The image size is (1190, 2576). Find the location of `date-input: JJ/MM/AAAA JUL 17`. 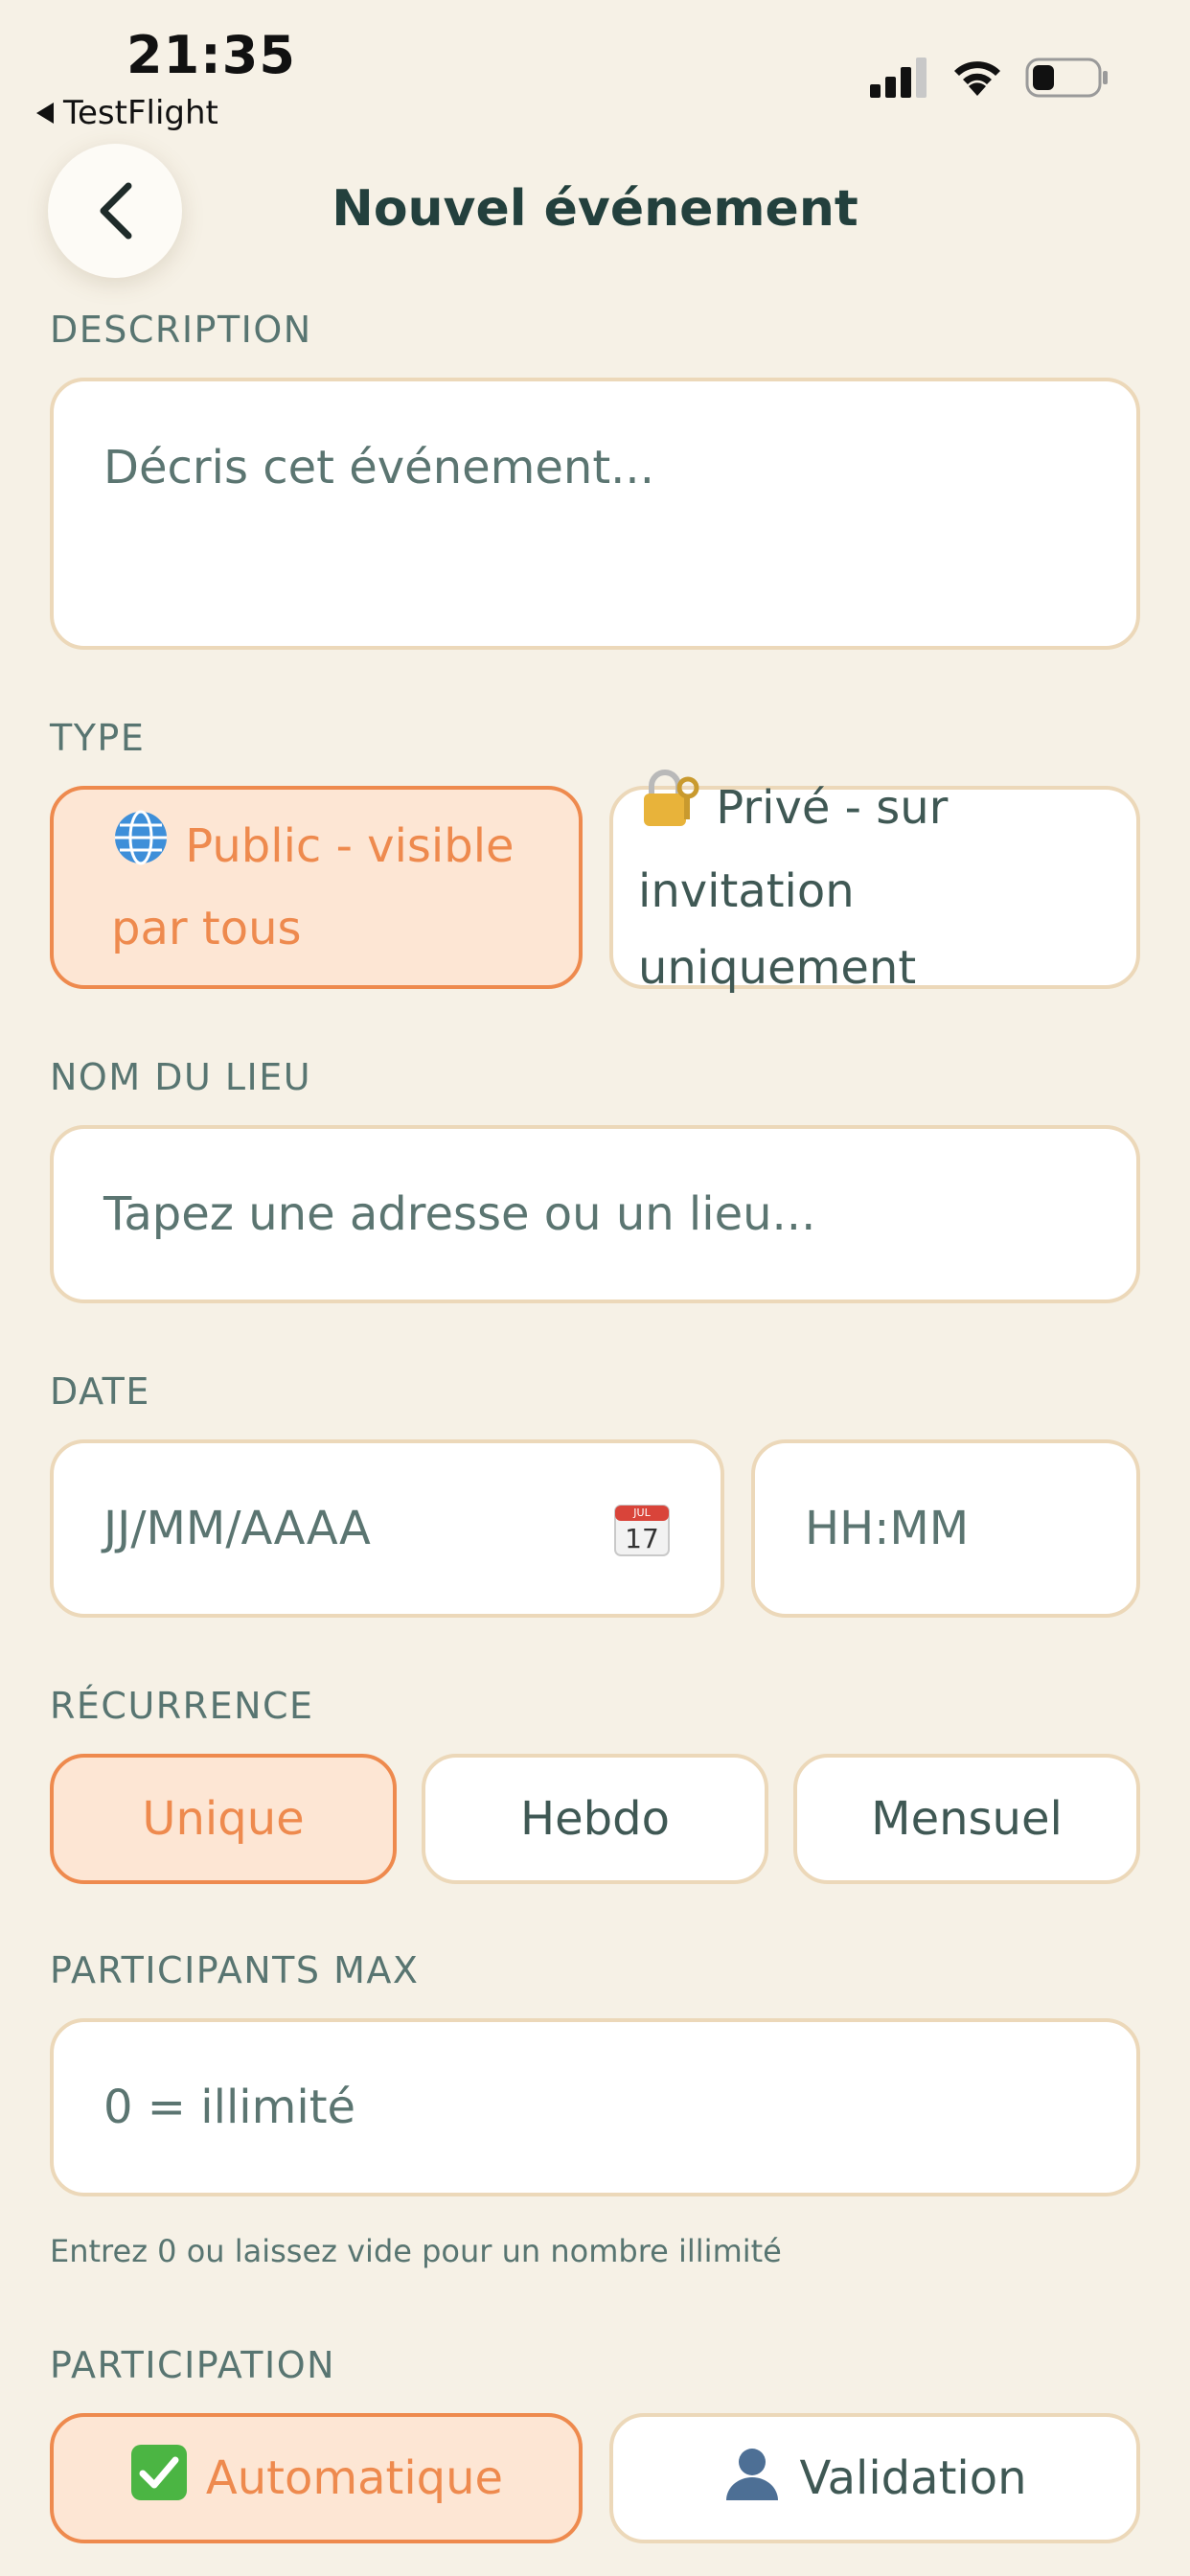

date-input: JJ/MM/AAAA JUL 17 is located at coordinates (387, 1529).